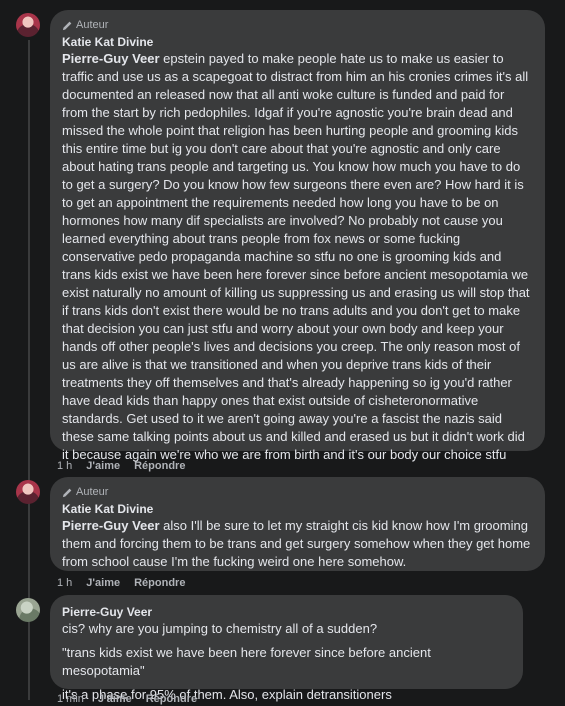 This screenshot has width=565, height=706. I want to click on comment-timestamp: 1 min, so click(70, 699).